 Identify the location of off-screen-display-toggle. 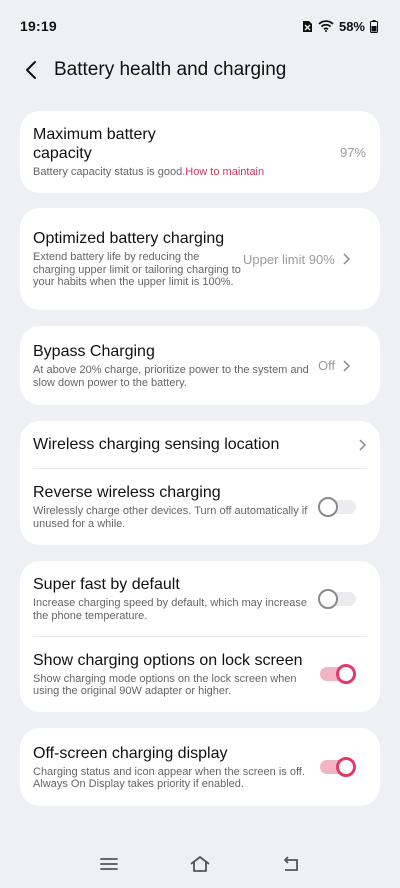
(338, 767).